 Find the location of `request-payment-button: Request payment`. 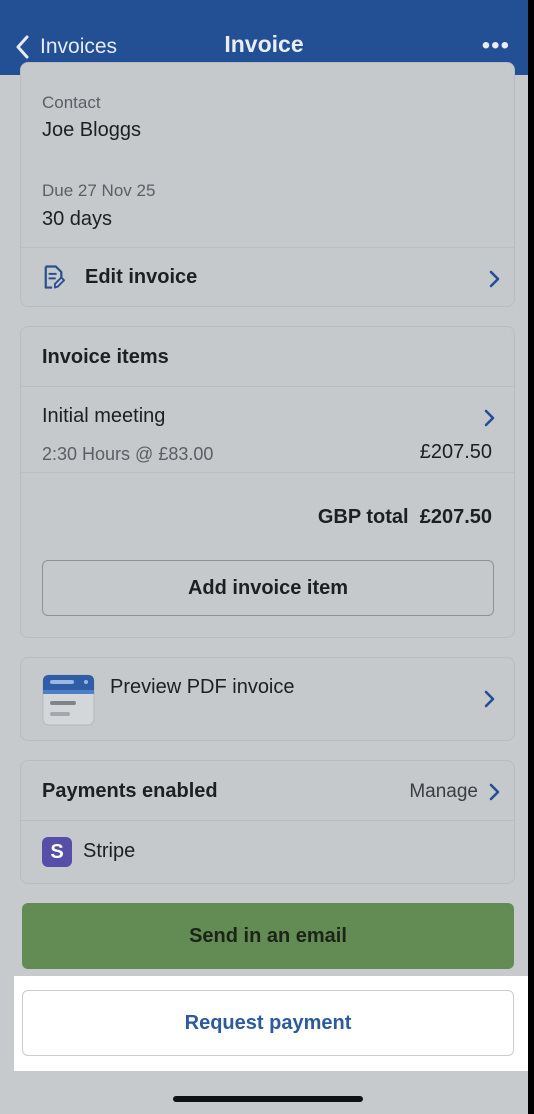

request-payment-button: Request payment is located at coordinates (268, 1023).